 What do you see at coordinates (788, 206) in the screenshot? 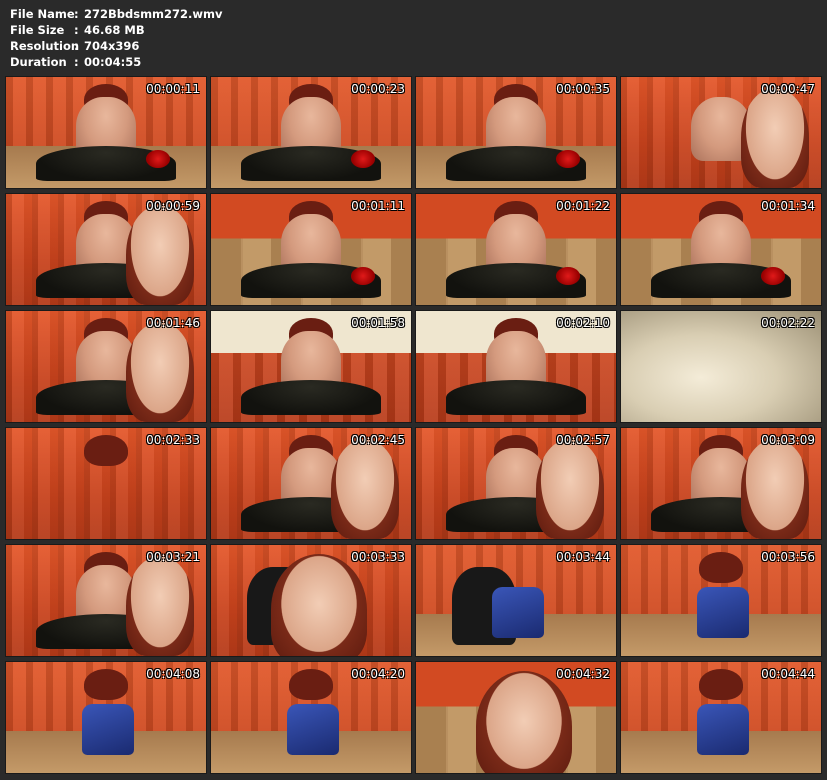
I see `thumbnail-timestamp: 00:01:34` at bounding box center [788, 206].